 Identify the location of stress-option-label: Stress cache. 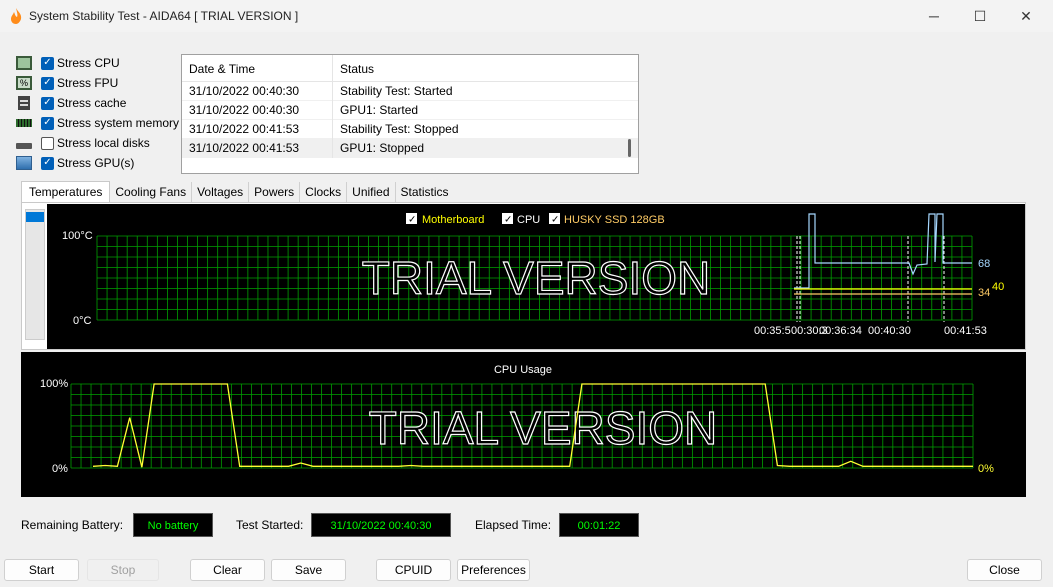
(92, 103).